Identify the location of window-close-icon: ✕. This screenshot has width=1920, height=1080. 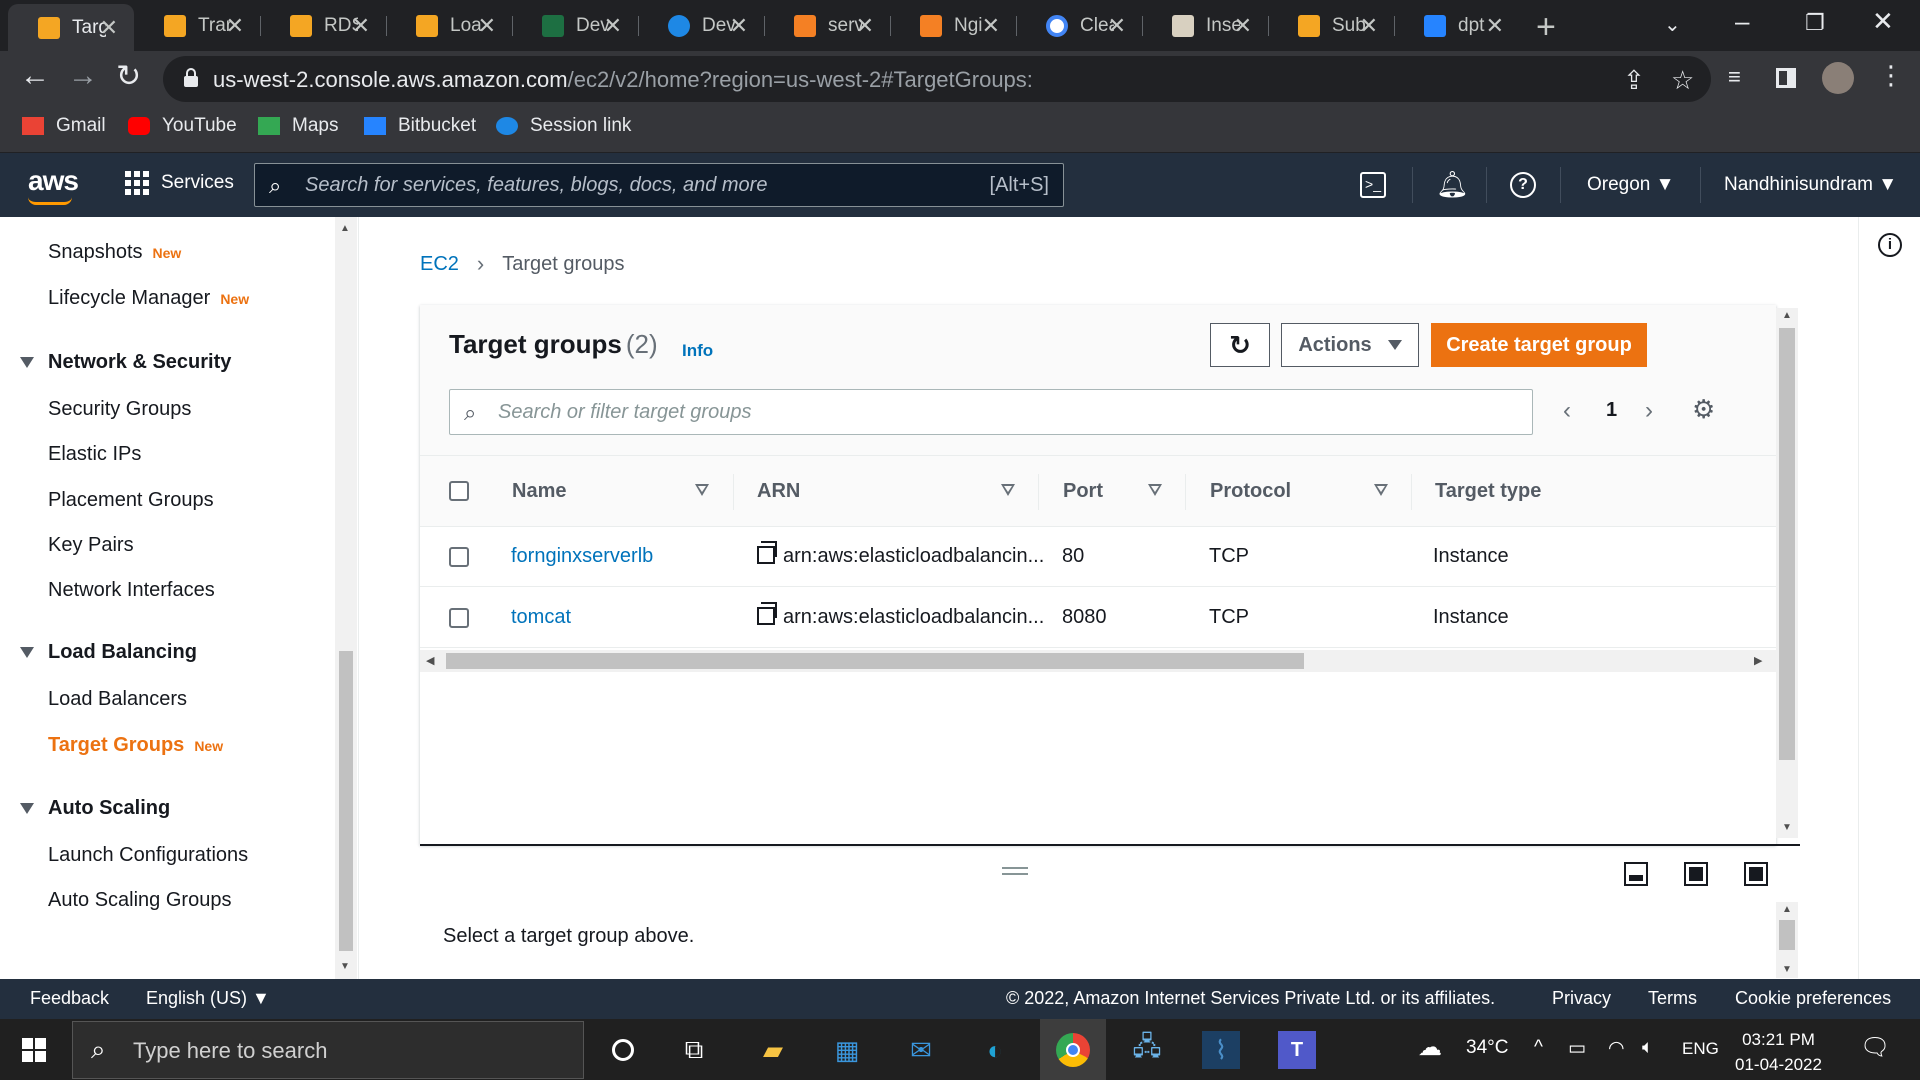
(1883, 21).